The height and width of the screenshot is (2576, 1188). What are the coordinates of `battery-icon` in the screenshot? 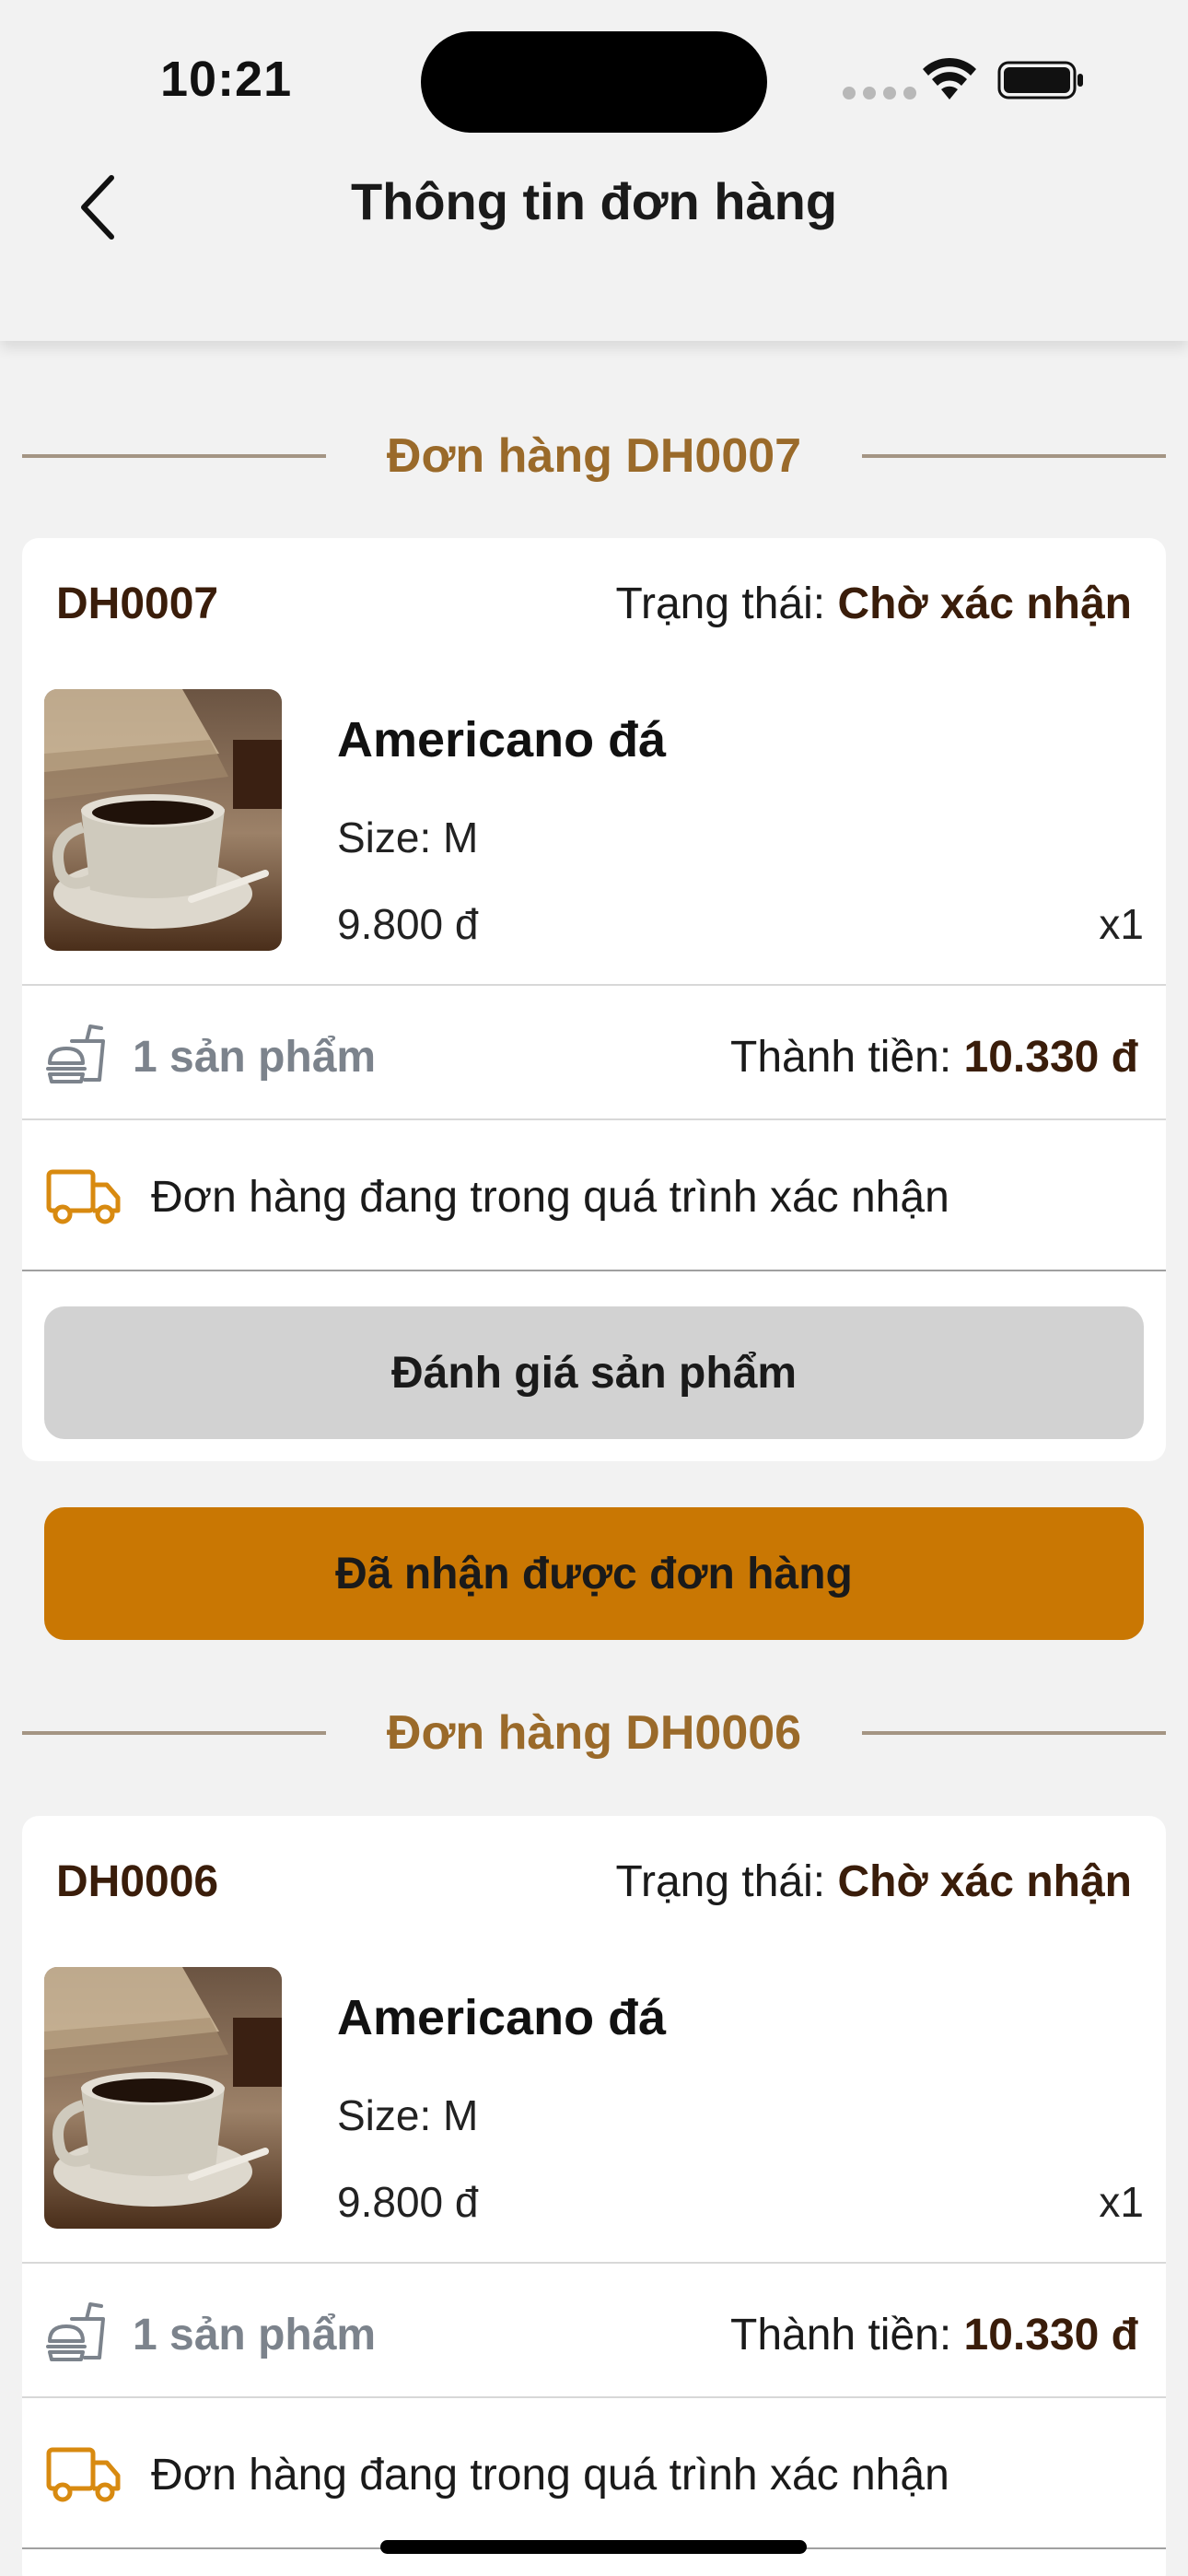 It's located at (1040, 80).